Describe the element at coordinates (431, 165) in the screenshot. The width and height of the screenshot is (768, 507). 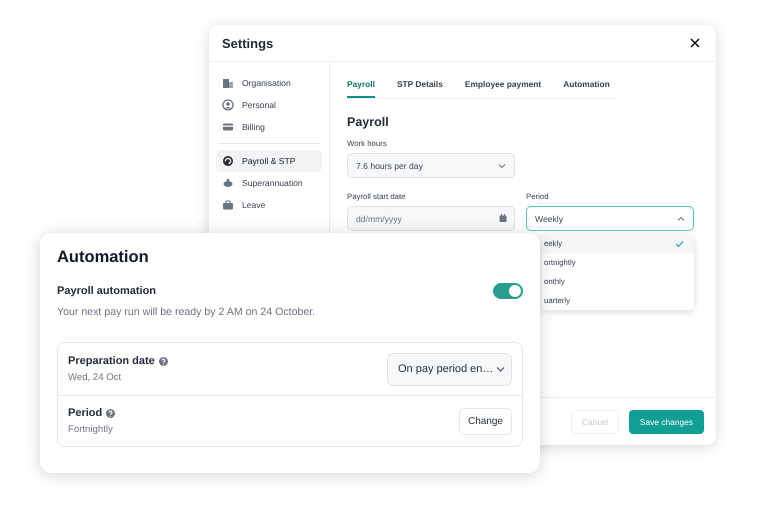
I see `work-hours-select: 7.6 hours per day` at that location.